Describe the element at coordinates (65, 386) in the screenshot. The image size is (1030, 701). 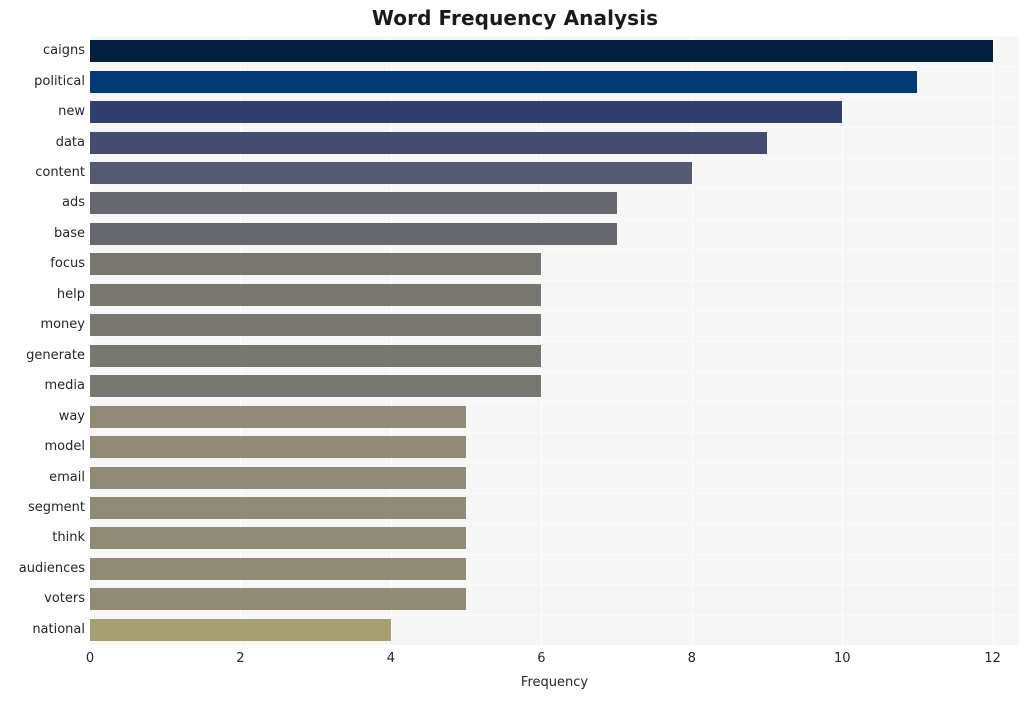
I see `y-axis-tick-label: media` at that location.